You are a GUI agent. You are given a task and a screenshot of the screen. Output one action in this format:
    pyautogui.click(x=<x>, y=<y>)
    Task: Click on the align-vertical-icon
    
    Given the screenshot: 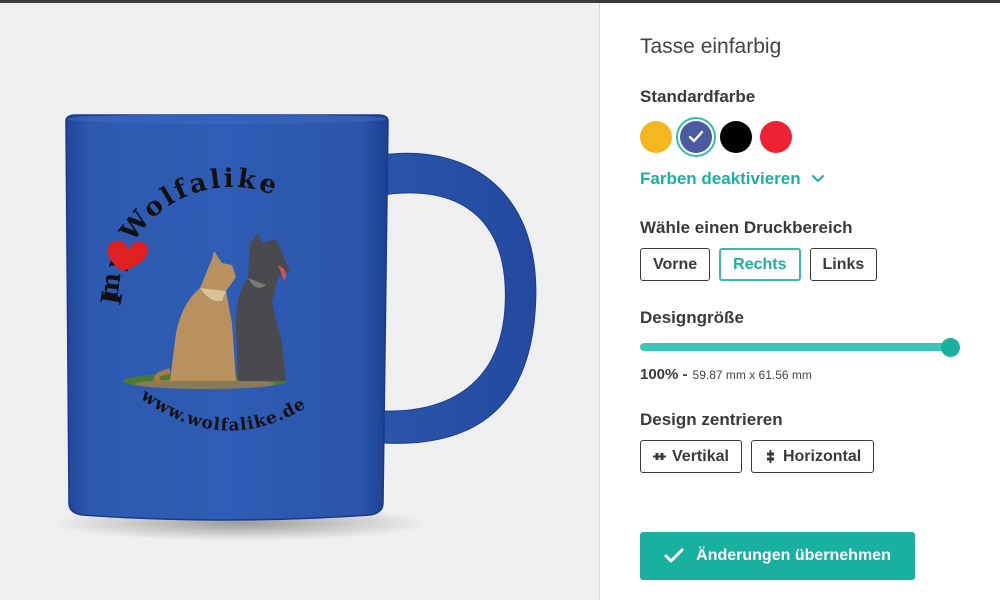 What is the action you would take?
    pyautogui.click(x=659, y=456)
    